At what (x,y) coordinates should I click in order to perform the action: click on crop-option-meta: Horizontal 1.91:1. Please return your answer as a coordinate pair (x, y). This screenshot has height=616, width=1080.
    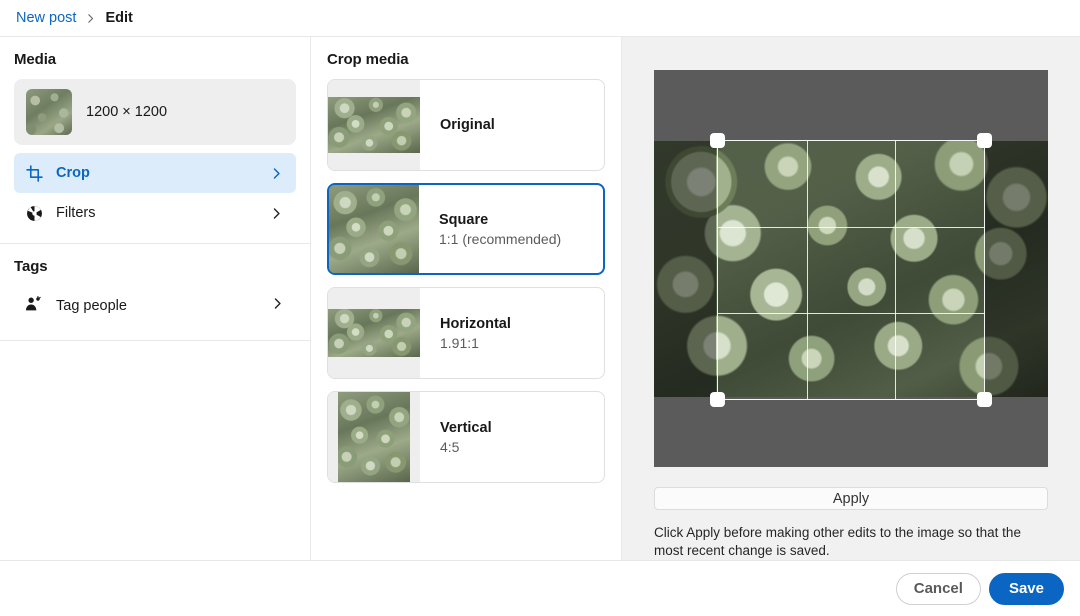
    Looking at the image, I should click on (512, 333).